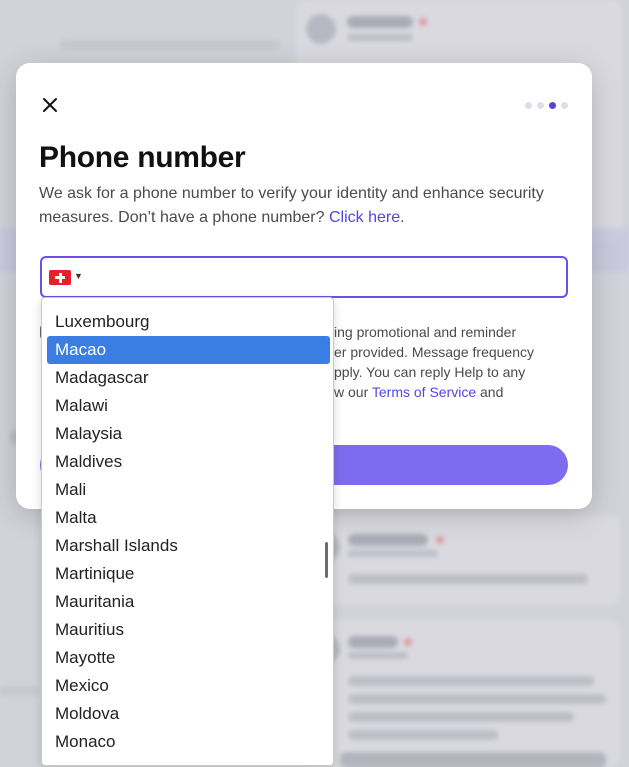  Describe the element at coordinates (188, 378) in the screenshot. I see `country-option: Madagascar` at that location.